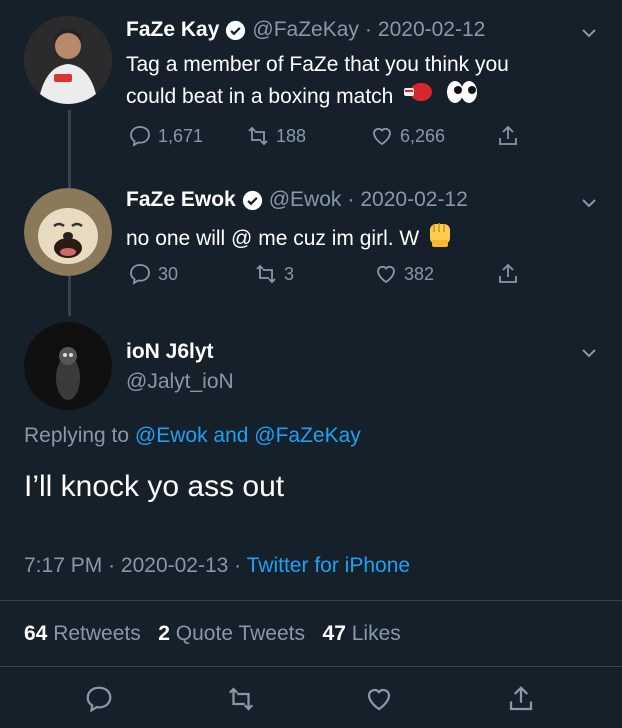 The width and height of the screenshot is (622, 728). I want to click on engagement-stats: 64 Retweets 2 Quote Tweets 47 Likes, so click(212, 634).